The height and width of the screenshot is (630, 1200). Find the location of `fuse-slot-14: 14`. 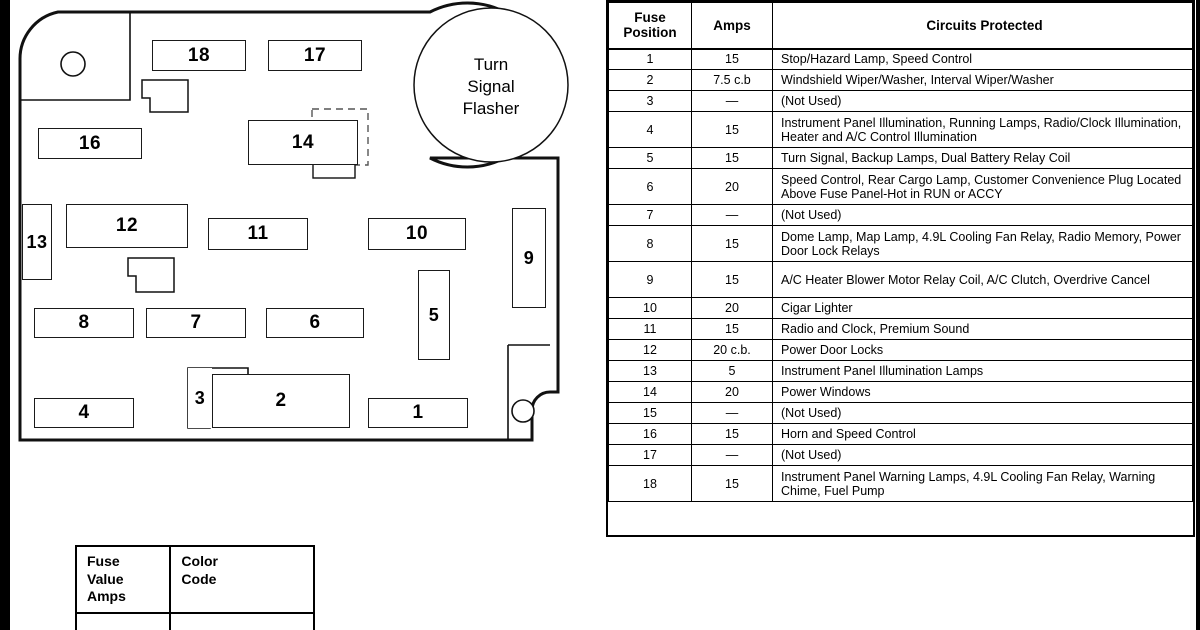

fuse-slot-14: 14 is located at coordinates (303, 142).